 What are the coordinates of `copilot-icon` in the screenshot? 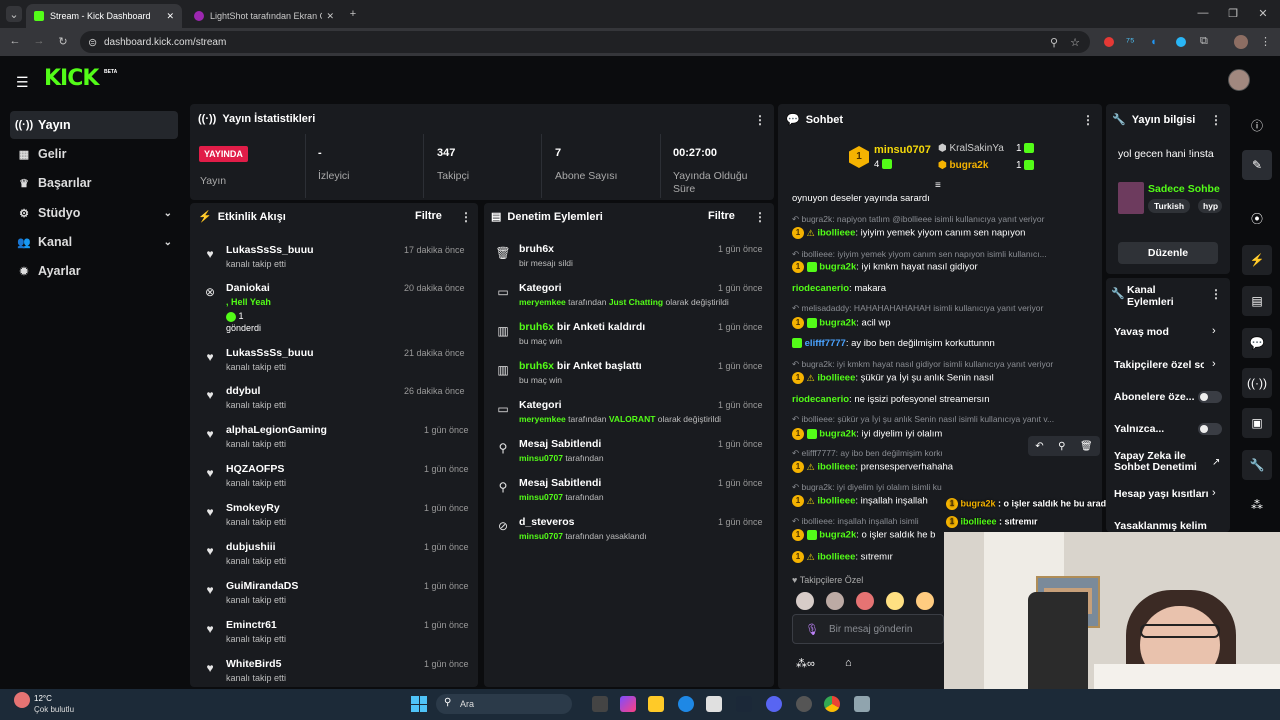 It's located at (628, 704).